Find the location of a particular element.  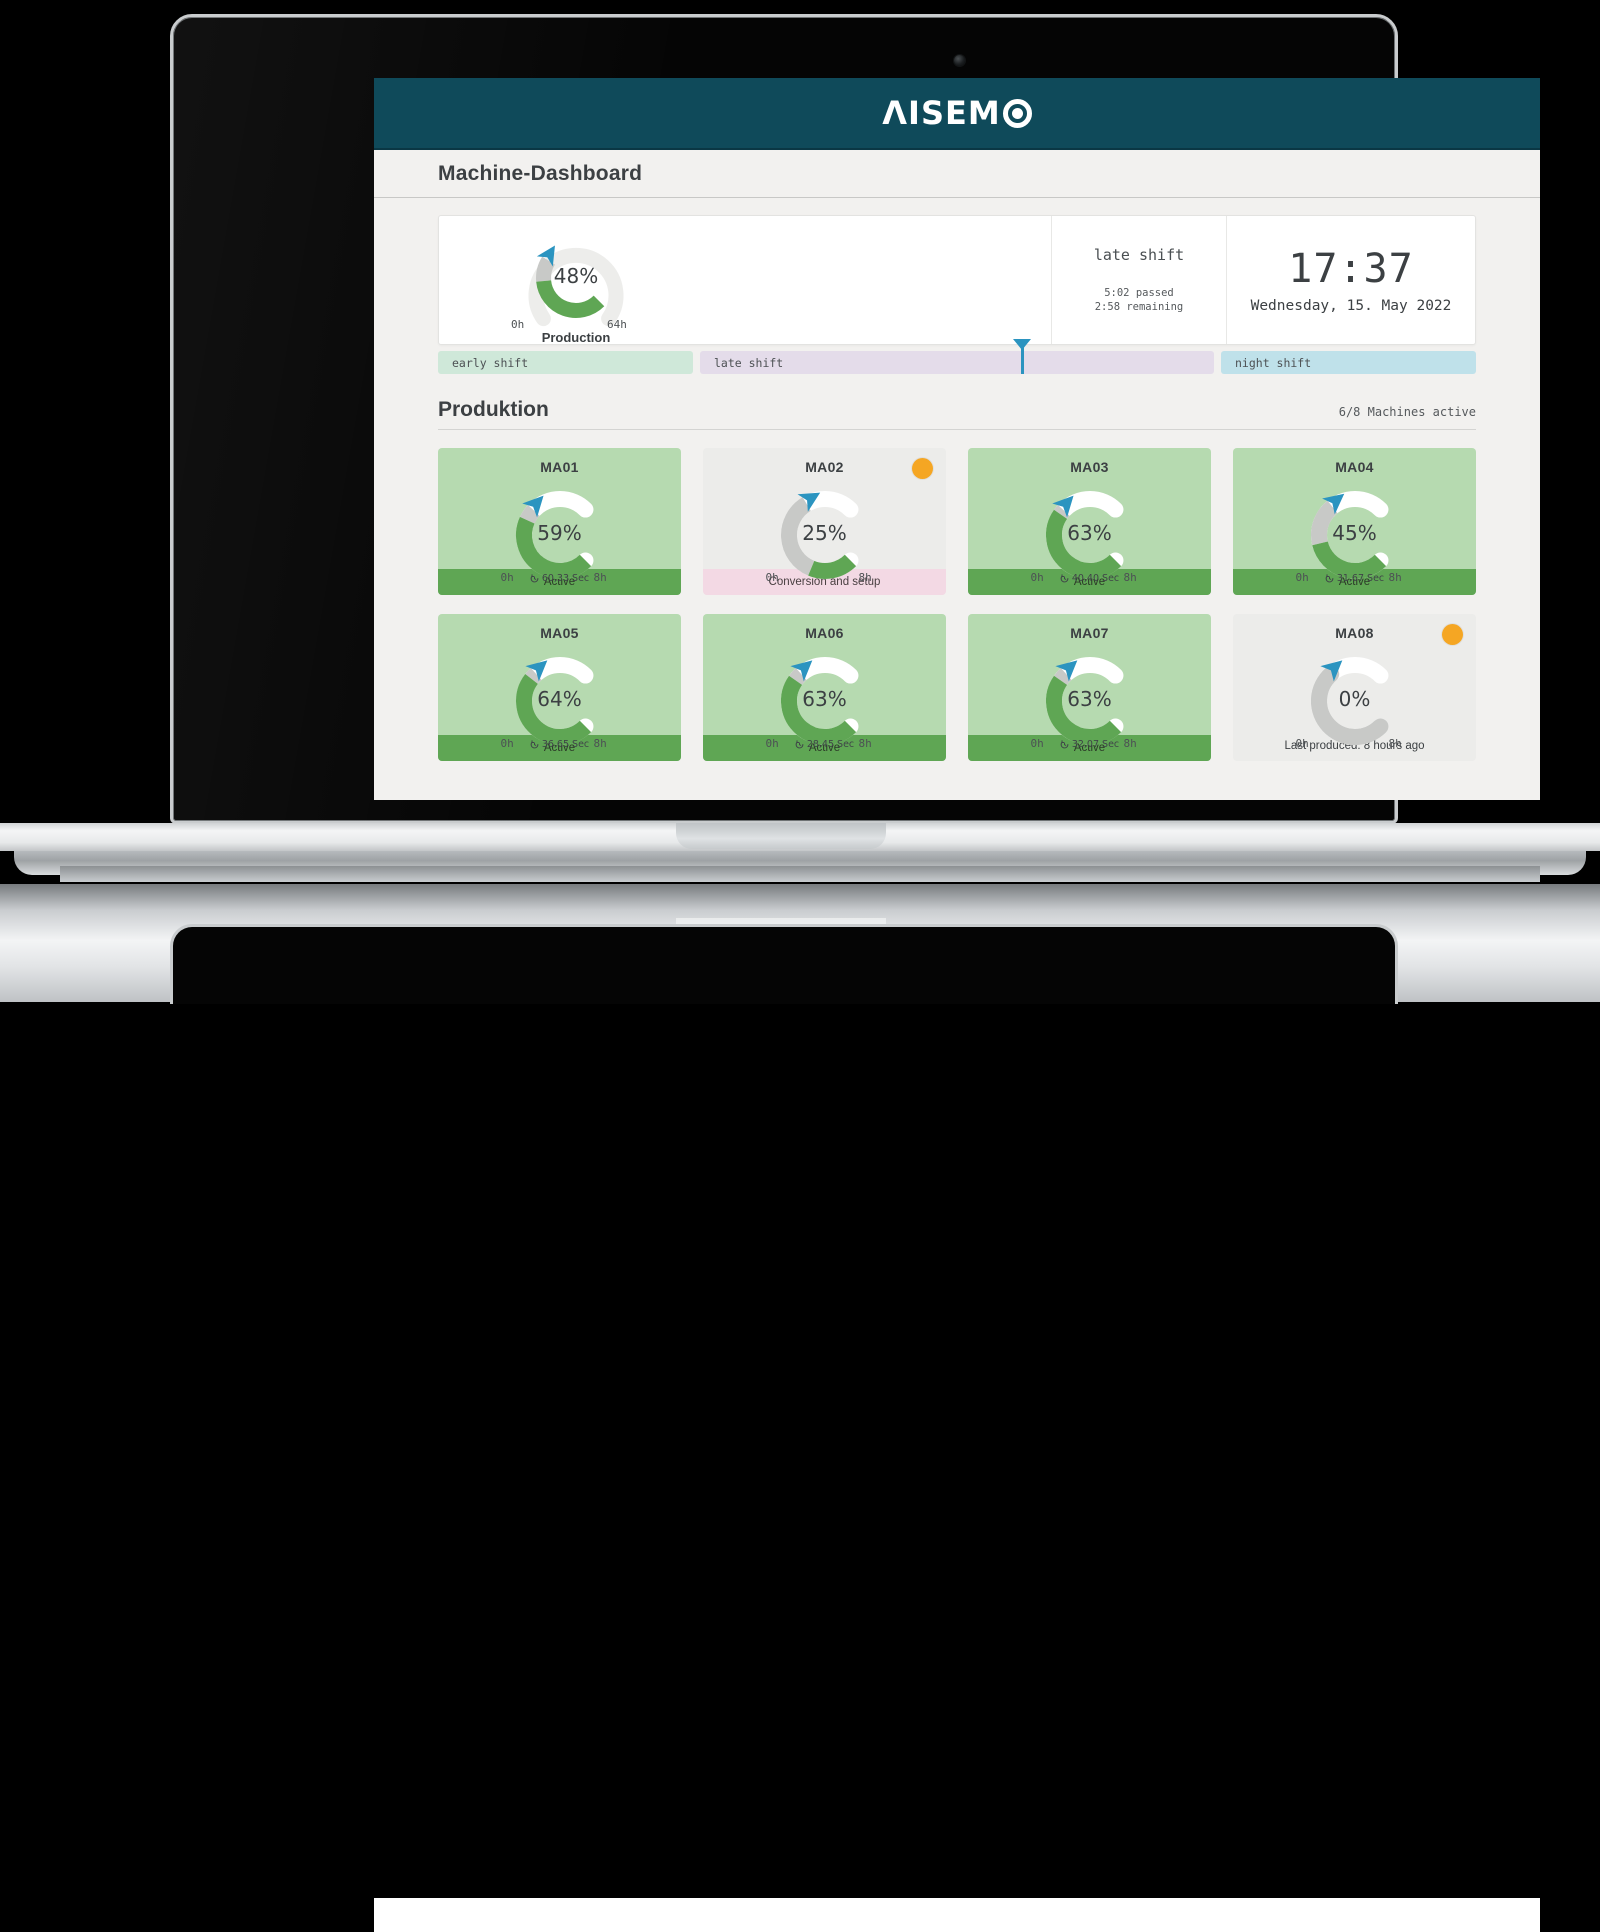

machine-card-ma07: MA07 63% 0h 8h 32,07 Sec Active is located at coordinates (1089, 687).